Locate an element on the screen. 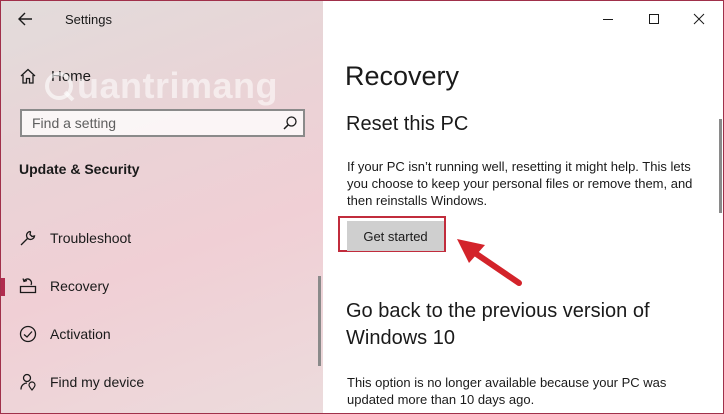  goback-heading-line1: Go back to the previous version of is located at coordinates (498, 311).